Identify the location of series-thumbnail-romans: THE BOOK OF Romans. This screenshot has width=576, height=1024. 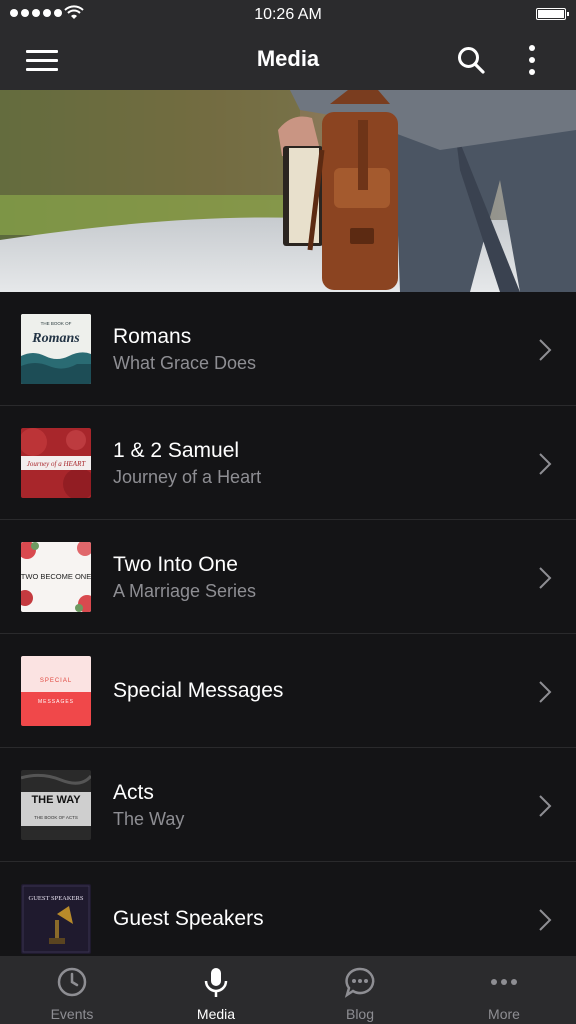
(56, 349).